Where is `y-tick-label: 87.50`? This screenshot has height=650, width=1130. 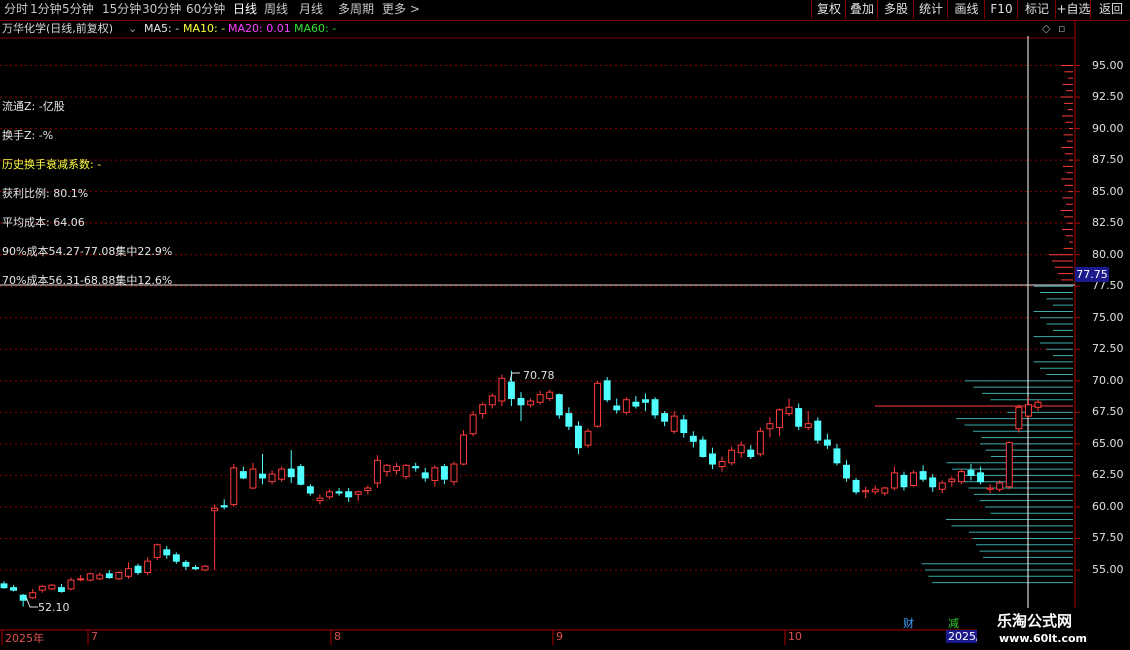
y-tick-label: 87.50 is located at coordinates (1108, 160).